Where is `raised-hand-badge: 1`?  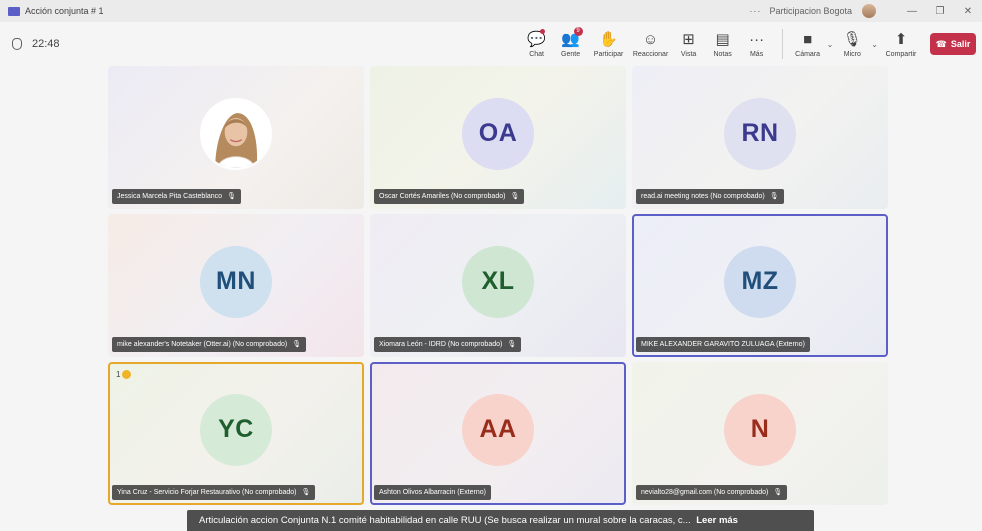 raised-hand-badge: 1 is located at coordinates (124, 374).